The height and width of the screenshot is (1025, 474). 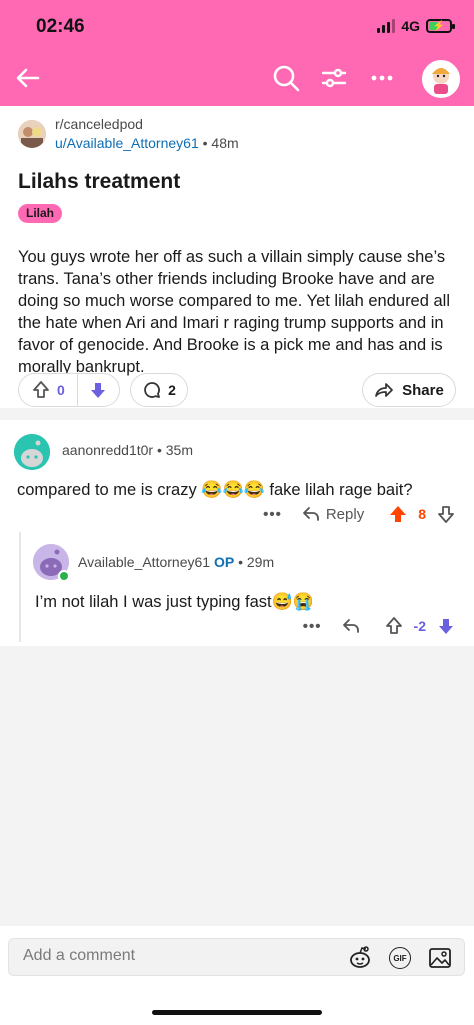 What do you see at coordinates (69, 390) in the screenshot?
I see `vote-control: 0` at bounding box center [69, 390].